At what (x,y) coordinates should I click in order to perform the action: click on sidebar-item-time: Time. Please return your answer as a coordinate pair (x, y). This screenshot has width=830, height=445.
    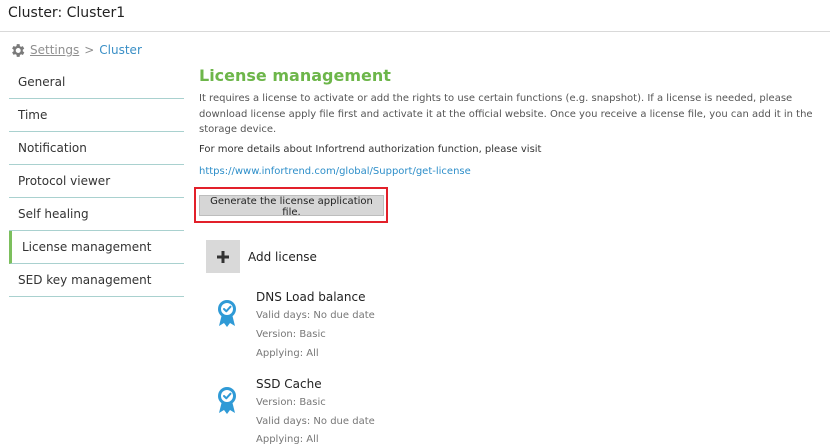
    Looking at the image, I should click on (96, 115).